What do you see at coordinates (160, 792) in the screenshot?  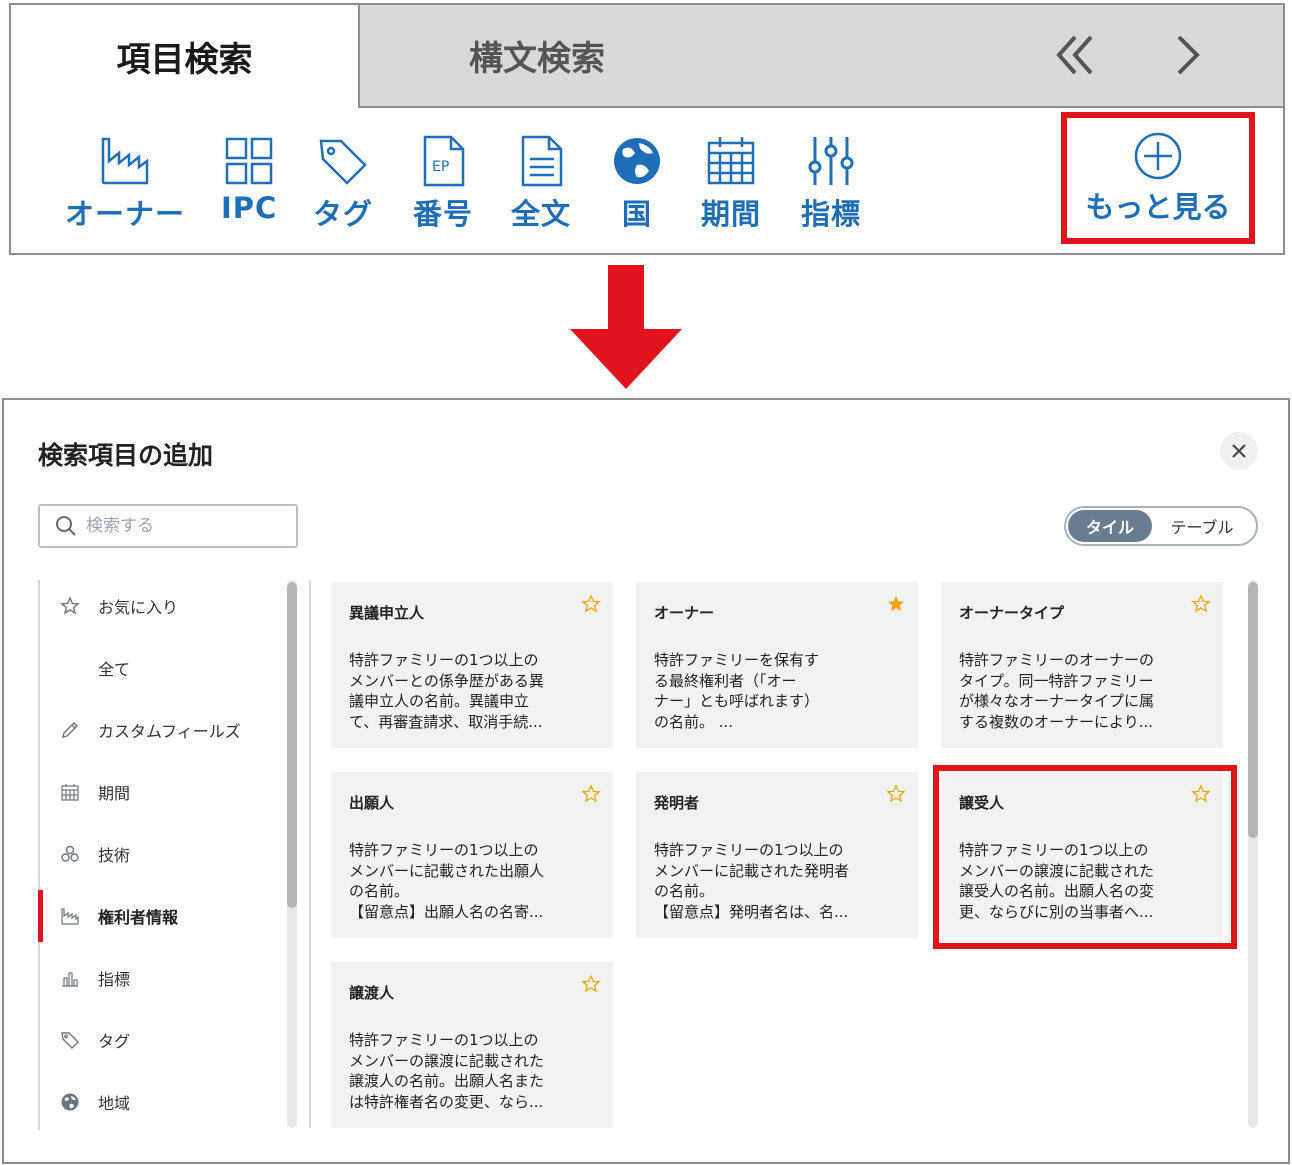 I see `sidebar-item-period: 期間` at bounding box center [160, 792].